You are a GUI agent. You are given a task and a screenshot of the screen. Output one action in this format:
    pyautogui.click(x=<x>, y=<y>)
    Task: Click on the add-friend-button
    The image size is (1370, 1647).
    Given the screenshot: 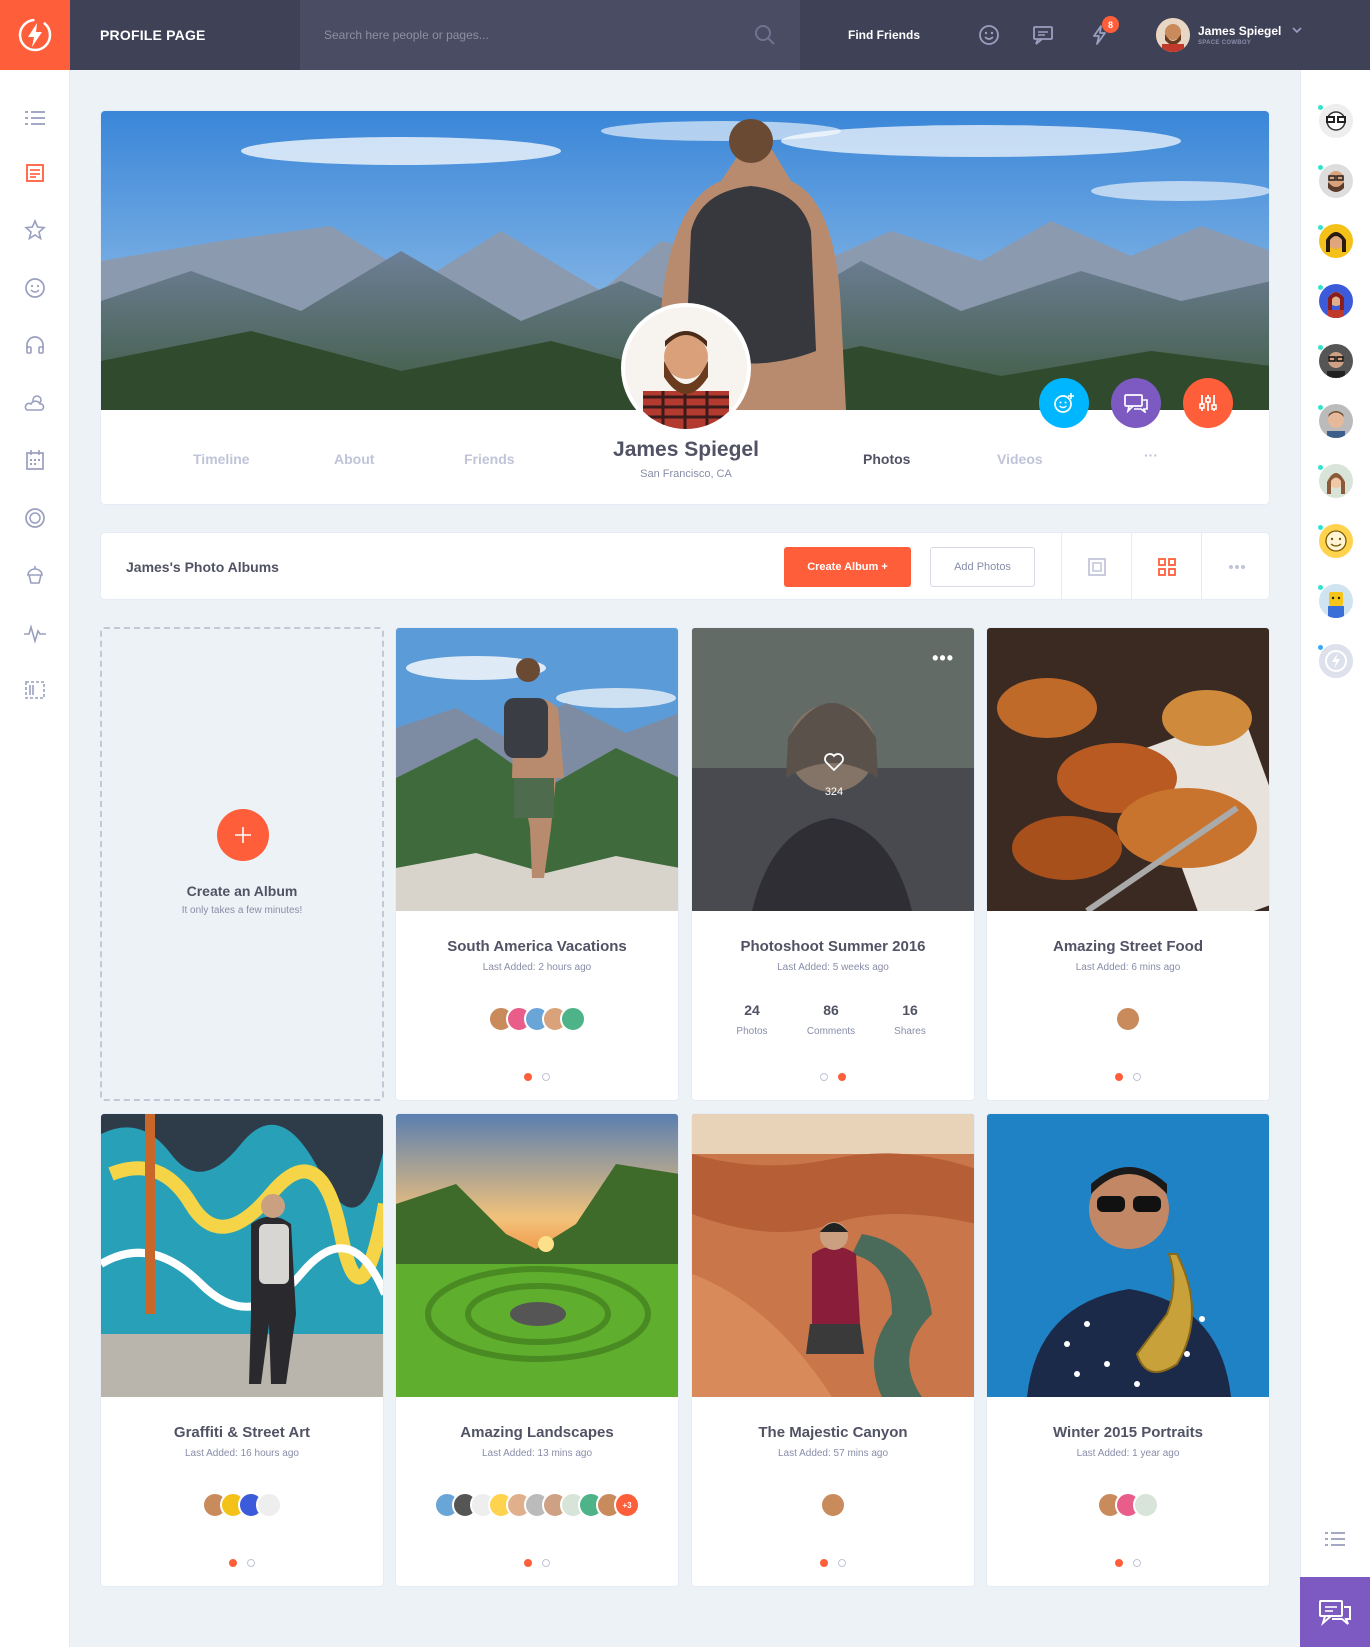 What is the action you would take?
    pyautogui.click(x=1064, y=403)
    